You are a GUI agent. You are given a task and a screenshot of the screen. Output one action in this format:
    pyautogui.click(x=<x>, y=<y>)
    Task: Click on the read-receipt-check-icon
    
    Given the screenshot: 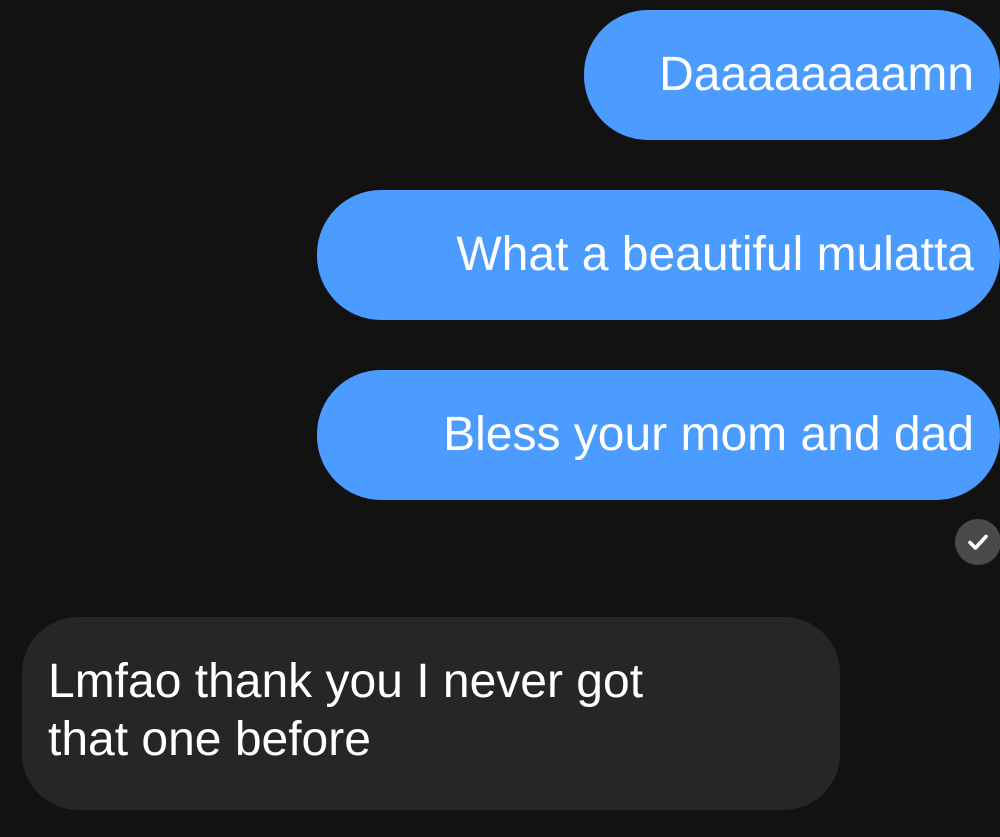 What is the action you would take?
    pyautogui.click(x=977, y=542)
    